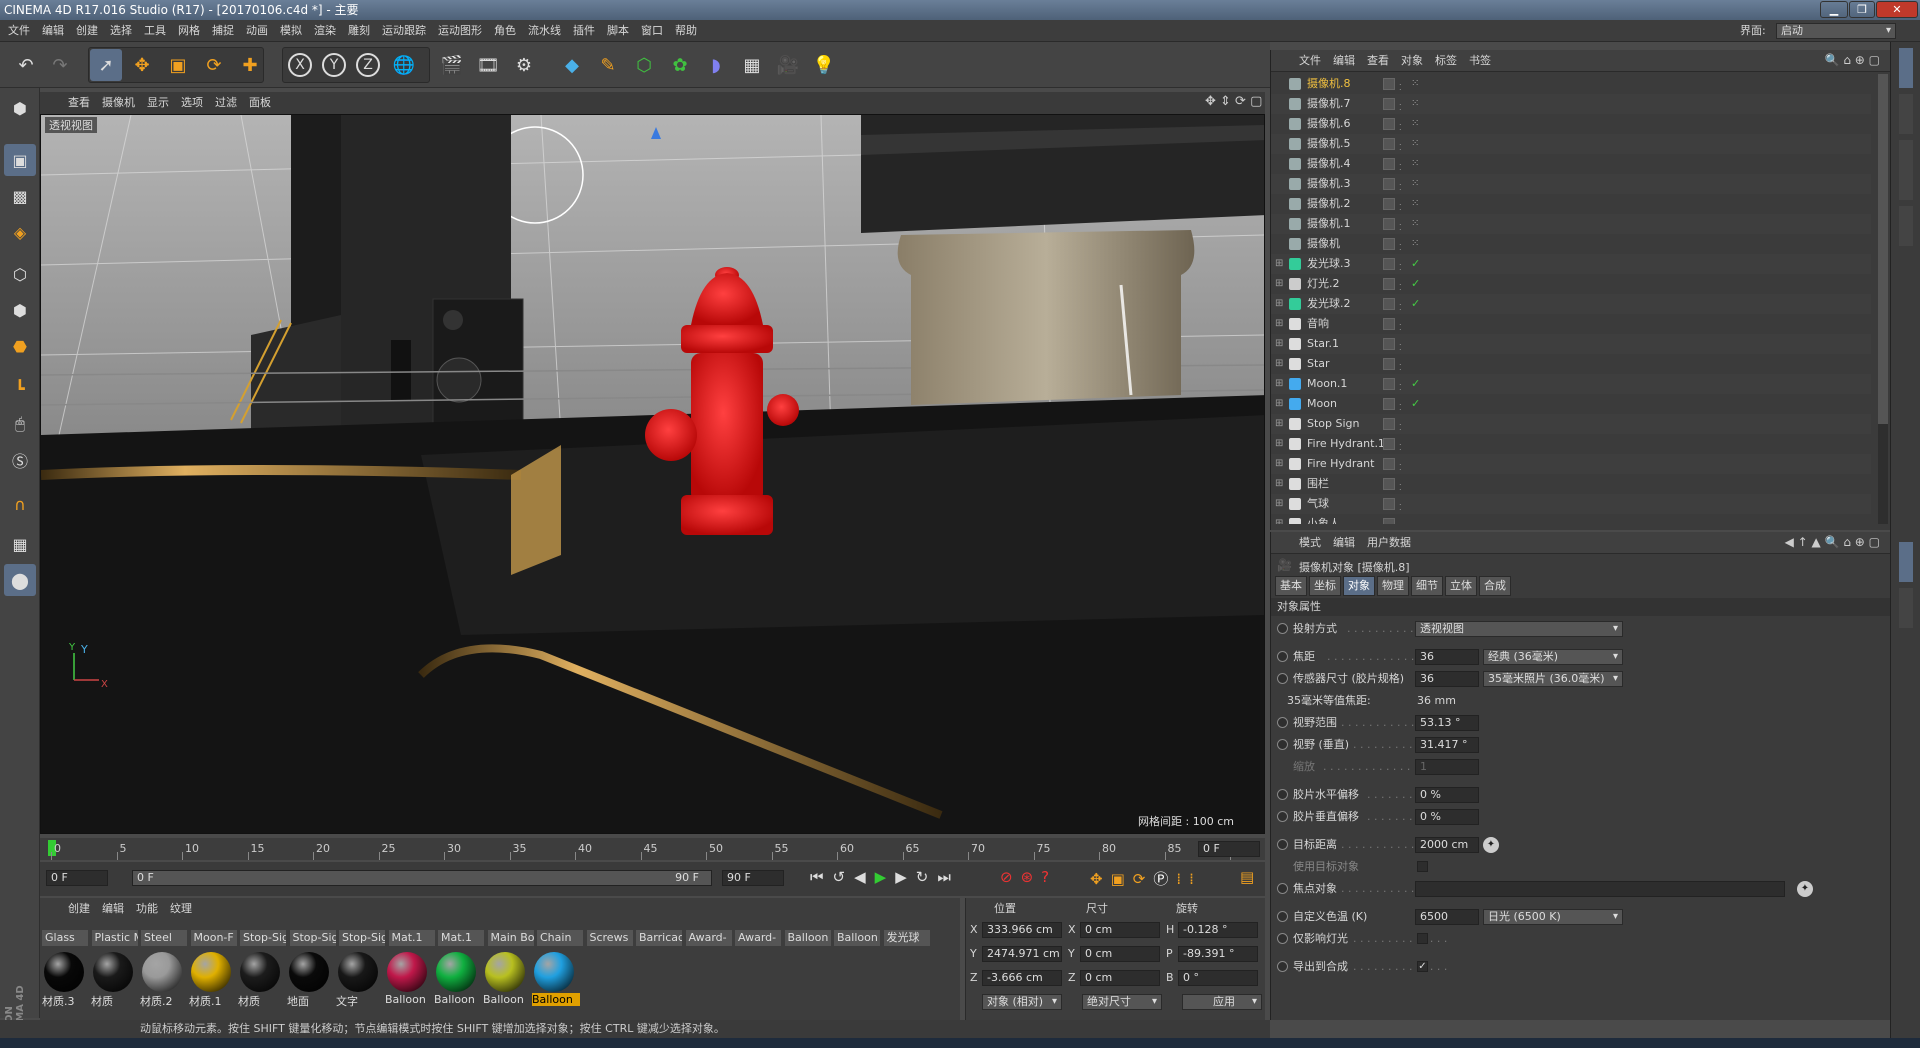 Image resolution: width=1920 pixels, height=1048 pixels. Describe the element at coordinates (857, 938) in the screenshot. I see `material-tab: Balloon` at that location.